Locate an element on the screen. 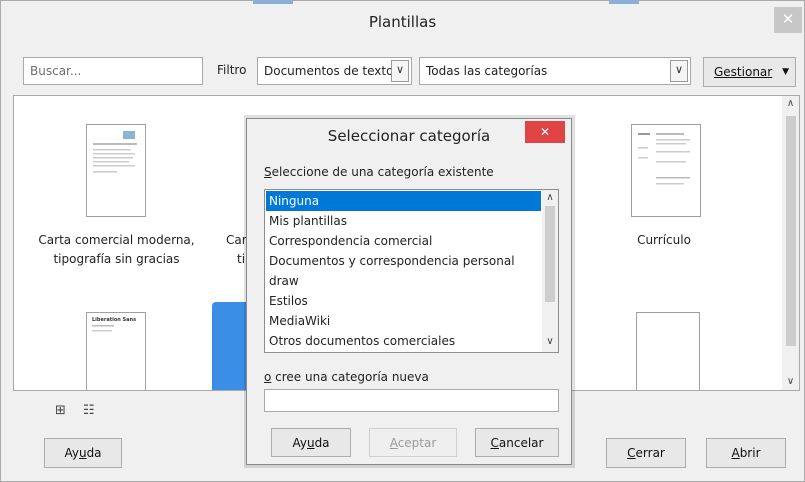 The image size is (805, 482). scroll-down-icon: ∨ is located at coordinates (790, 381).